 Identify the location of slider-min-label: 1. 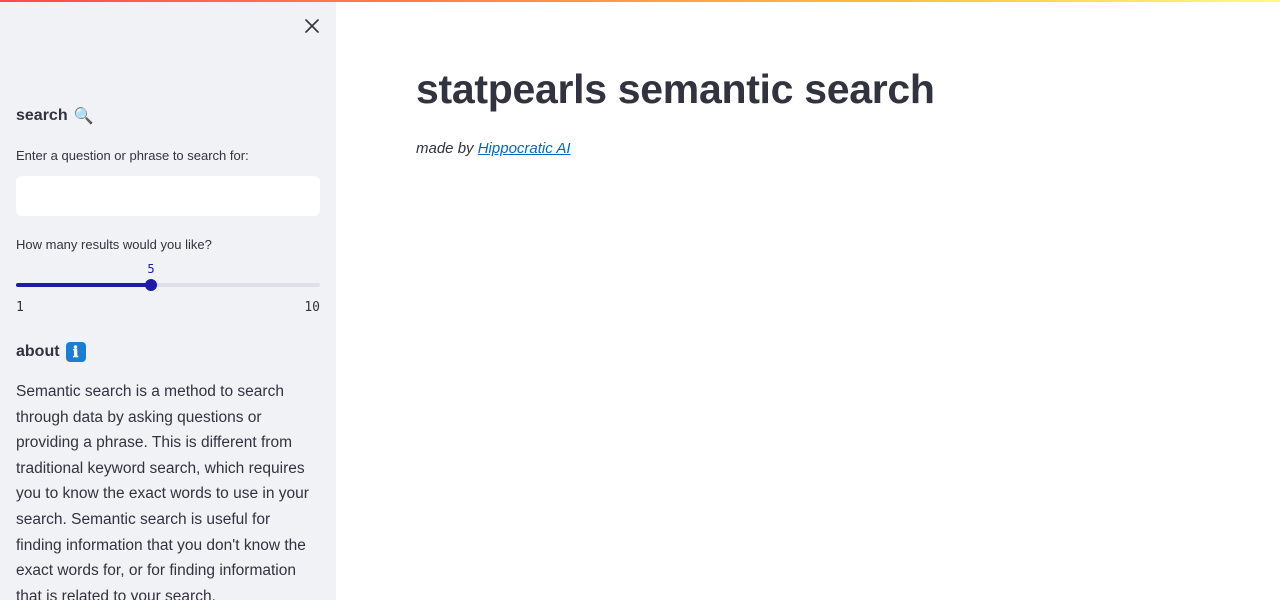
(20, 307).